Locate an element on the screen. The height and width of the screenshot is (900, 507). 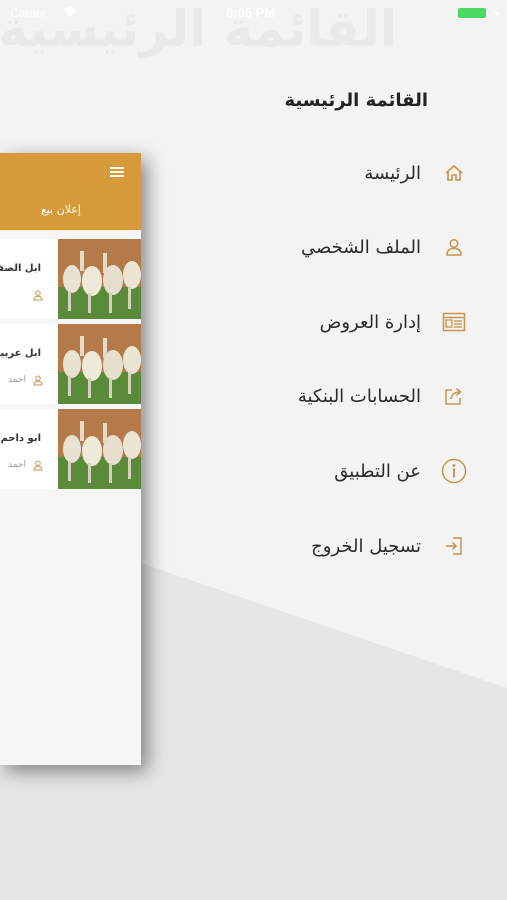
listing-item: ابو داحم احمد is located at coordinates (70, 449).